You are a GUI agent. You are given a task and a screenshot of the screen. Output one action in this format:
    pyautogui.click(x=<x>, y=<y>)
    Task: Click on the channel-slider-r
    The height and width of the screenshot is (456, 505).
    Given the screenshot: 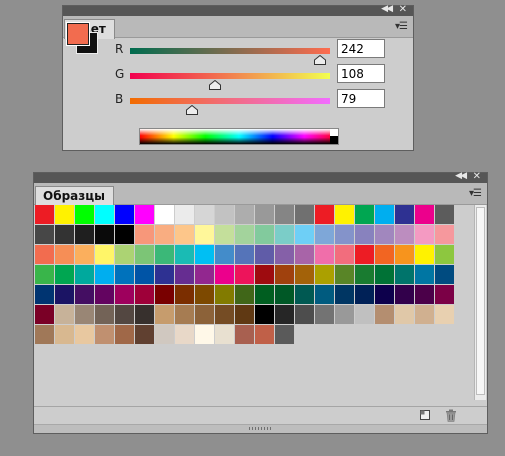 What is the action you would take?
    pyautogui.click(x=230, y=51)
    